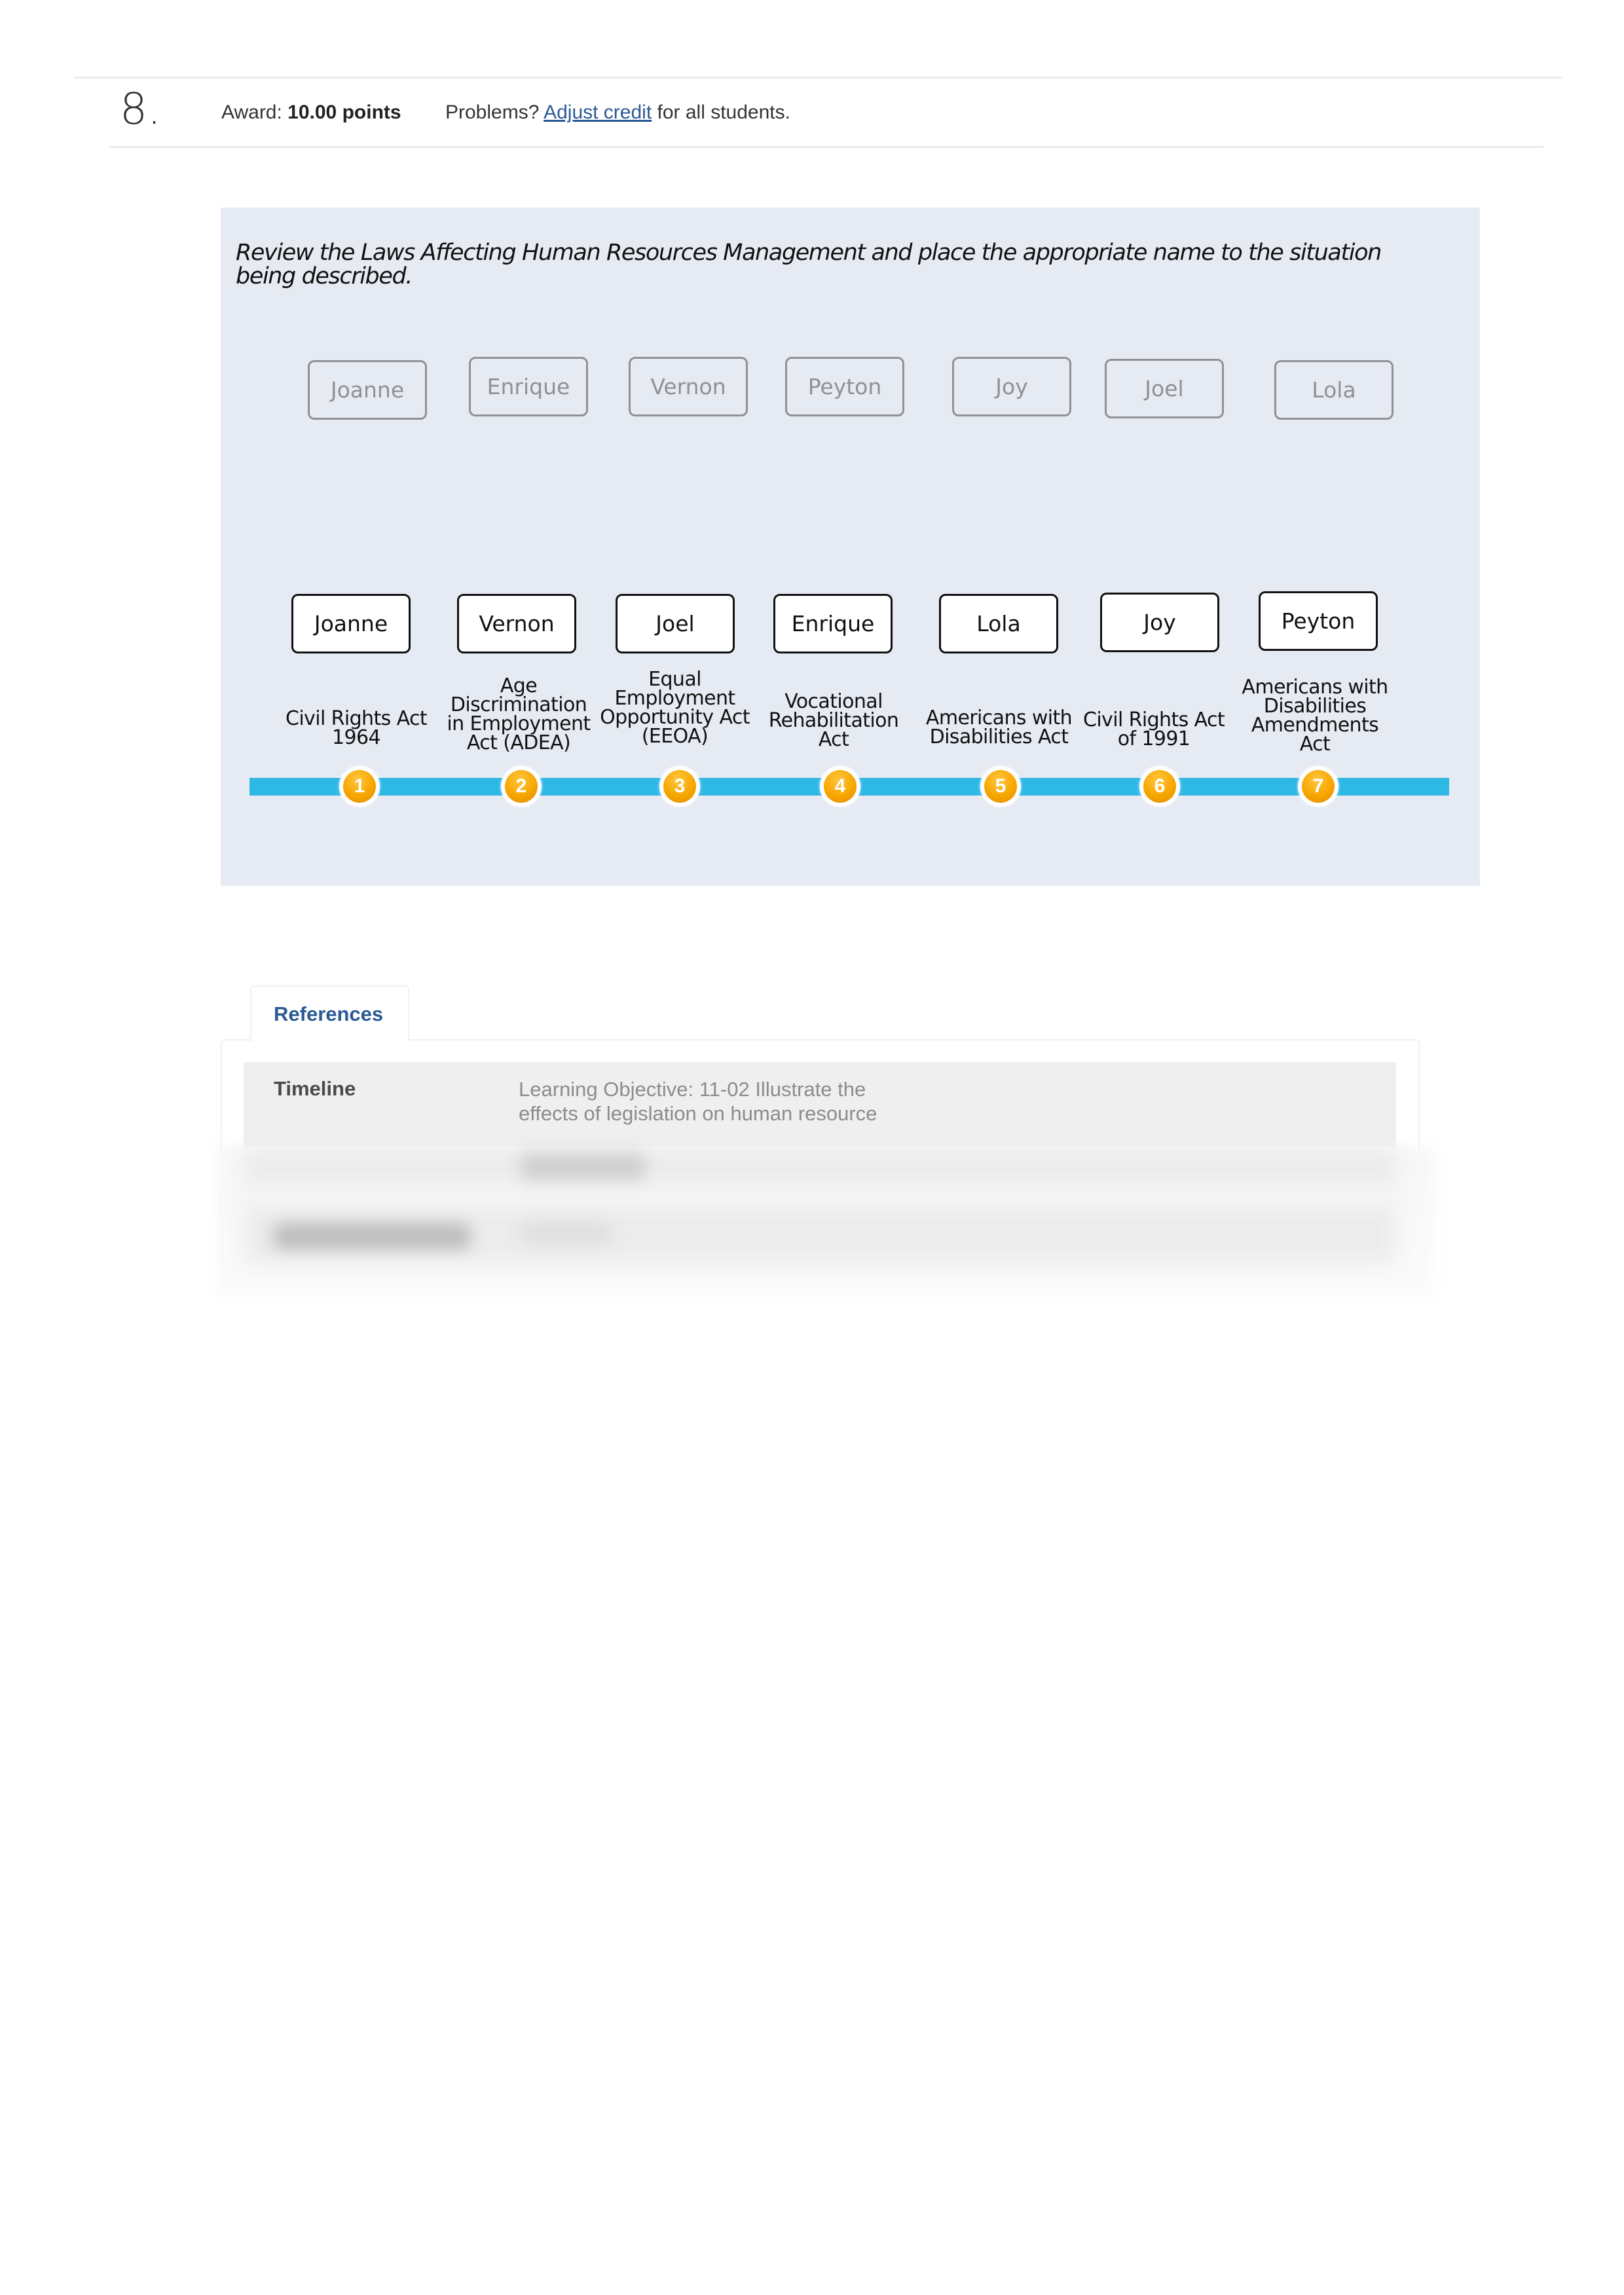  What do you see at coordinates (679, 786) in the screenshot?
I see `timeline-marker-3: 3` at bounding box center [679, 786].